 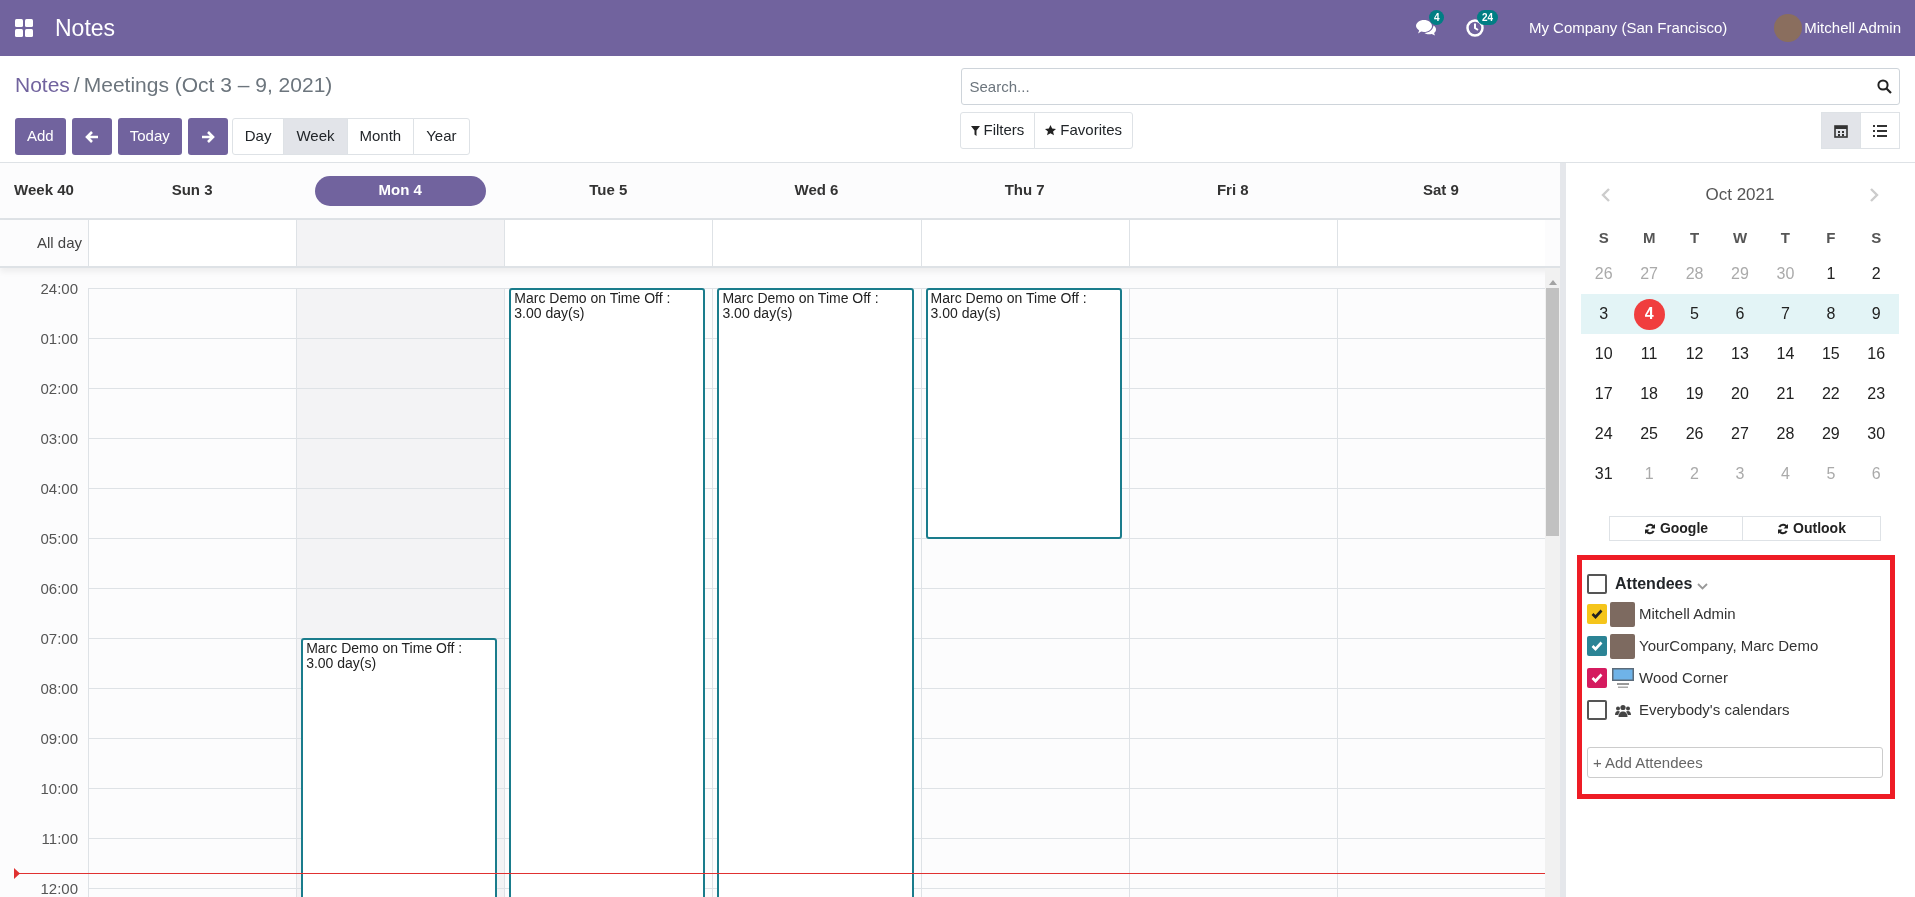 I want to click on add-attendees-field: + Add Attendees, so click(x=1735, y=762).